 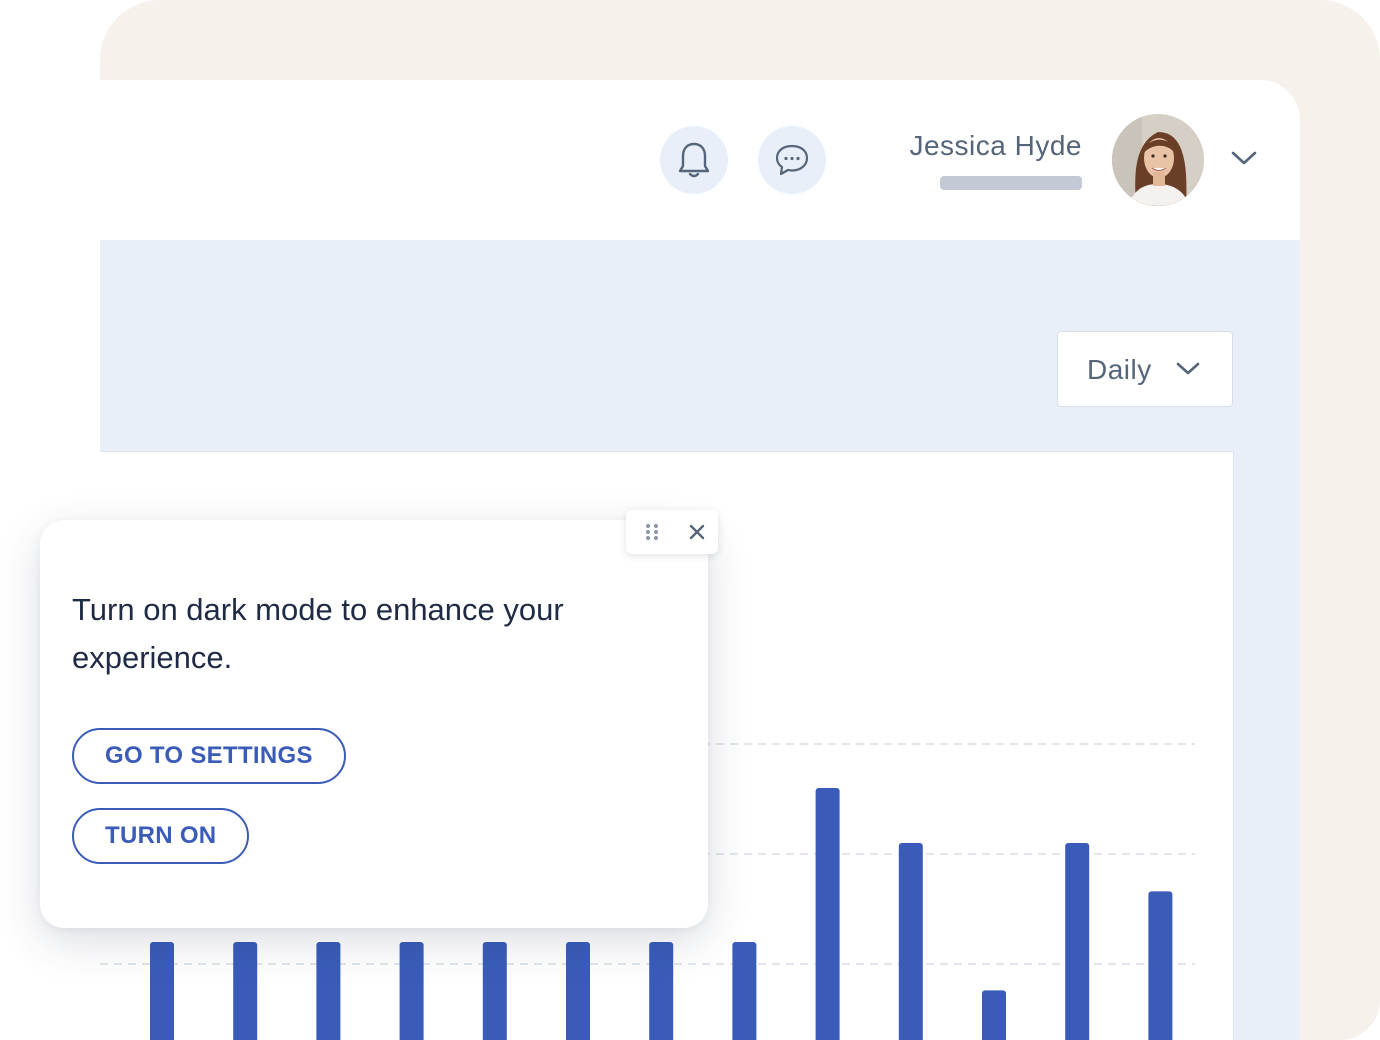 I want to click on notifications-button, so click(x=694, y=160).